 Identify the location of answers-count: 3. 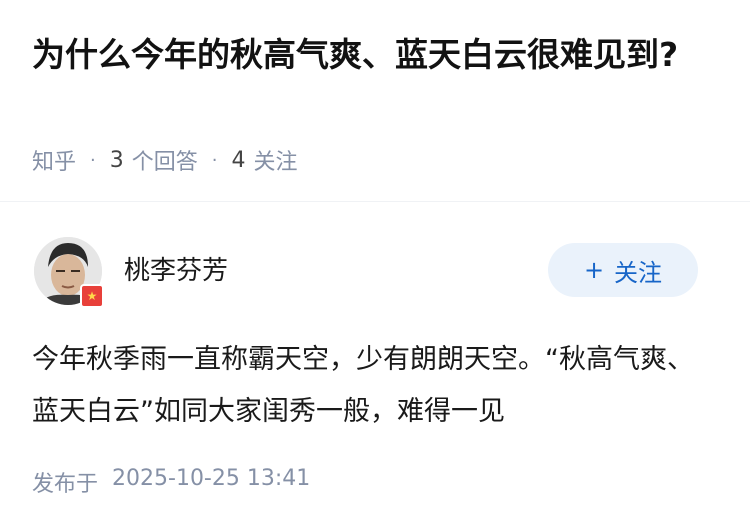
(116, 160).